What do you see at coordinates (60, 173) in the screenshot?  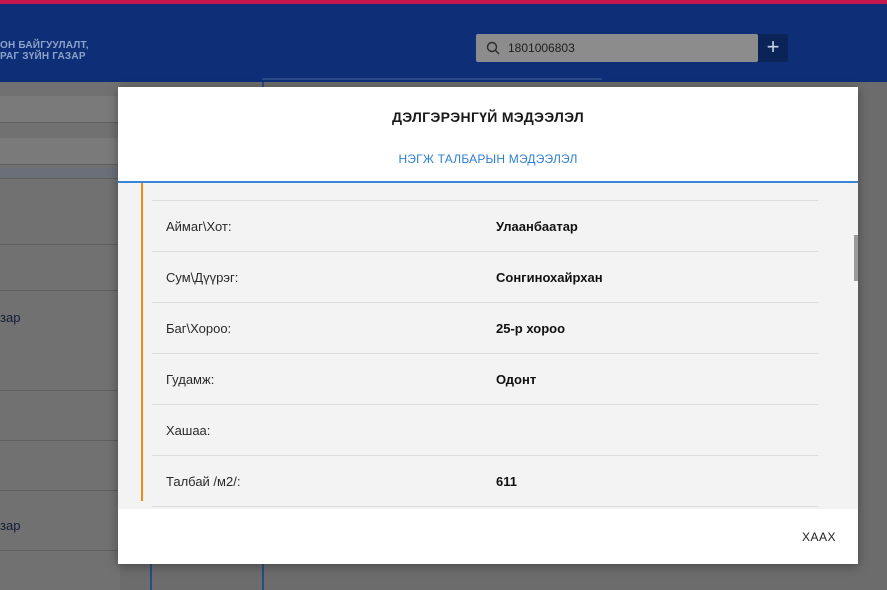 I see `panel-divider` at bounding box center [60, 173].